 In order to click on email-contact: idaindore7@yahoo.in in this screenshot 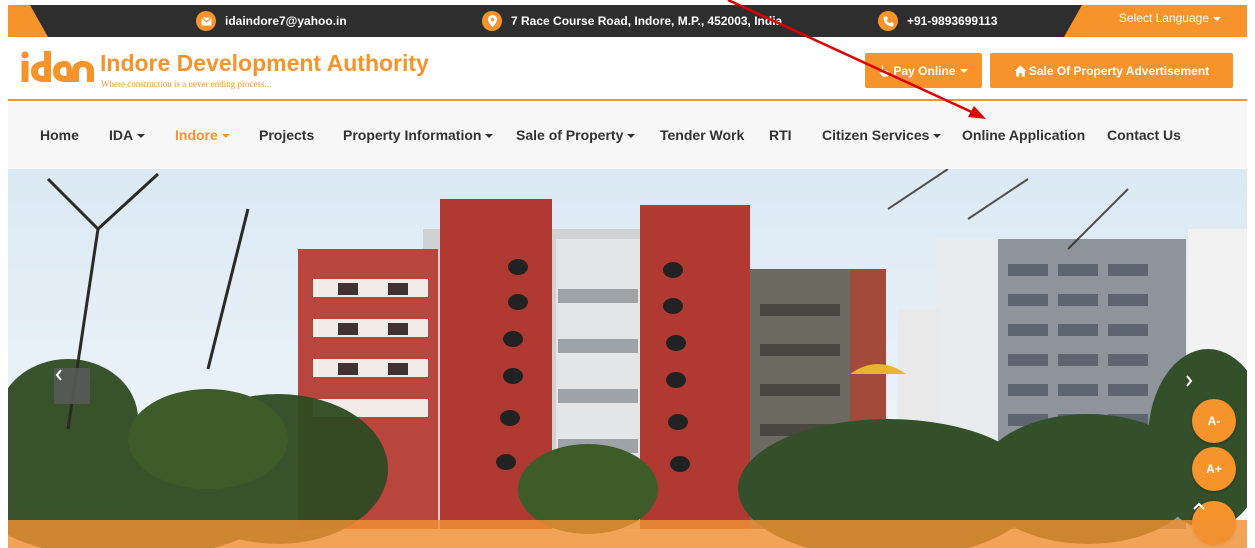, I will do `click(271, 21)`.